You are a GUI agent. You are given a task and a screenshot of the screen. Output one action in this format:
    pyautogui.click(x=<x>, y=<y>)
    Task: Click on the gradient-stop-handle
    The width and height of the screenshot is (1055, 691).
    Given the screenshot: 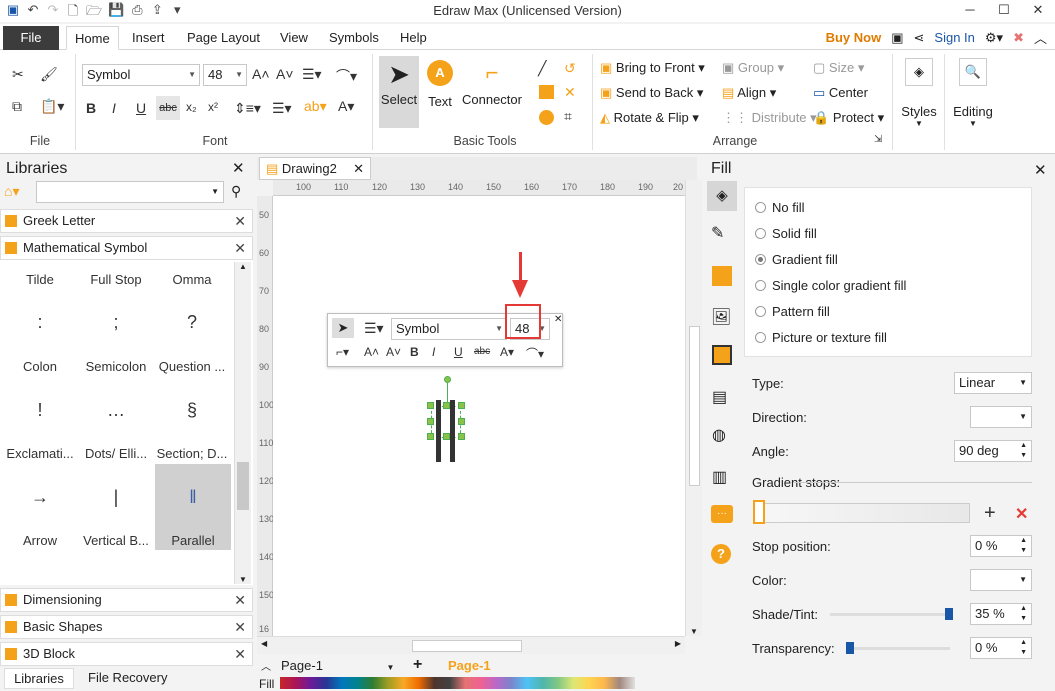 What is the action you would take?
    pyautogui.click(x=759, y=512)
    